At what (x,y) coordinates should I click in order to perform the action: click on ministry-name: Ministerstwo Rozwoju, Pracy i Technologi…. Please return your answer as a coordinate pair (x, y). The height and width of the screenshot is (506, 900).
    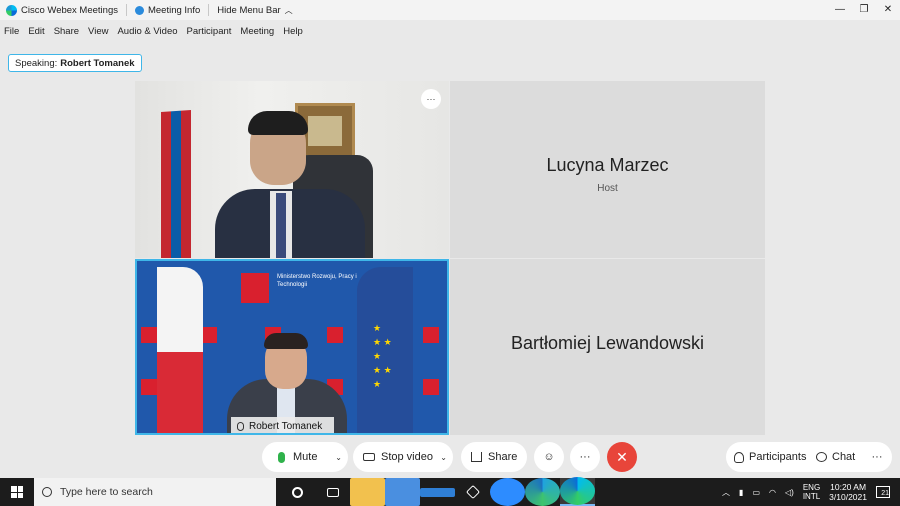
    Looking at the image, I should click on (317, 281).